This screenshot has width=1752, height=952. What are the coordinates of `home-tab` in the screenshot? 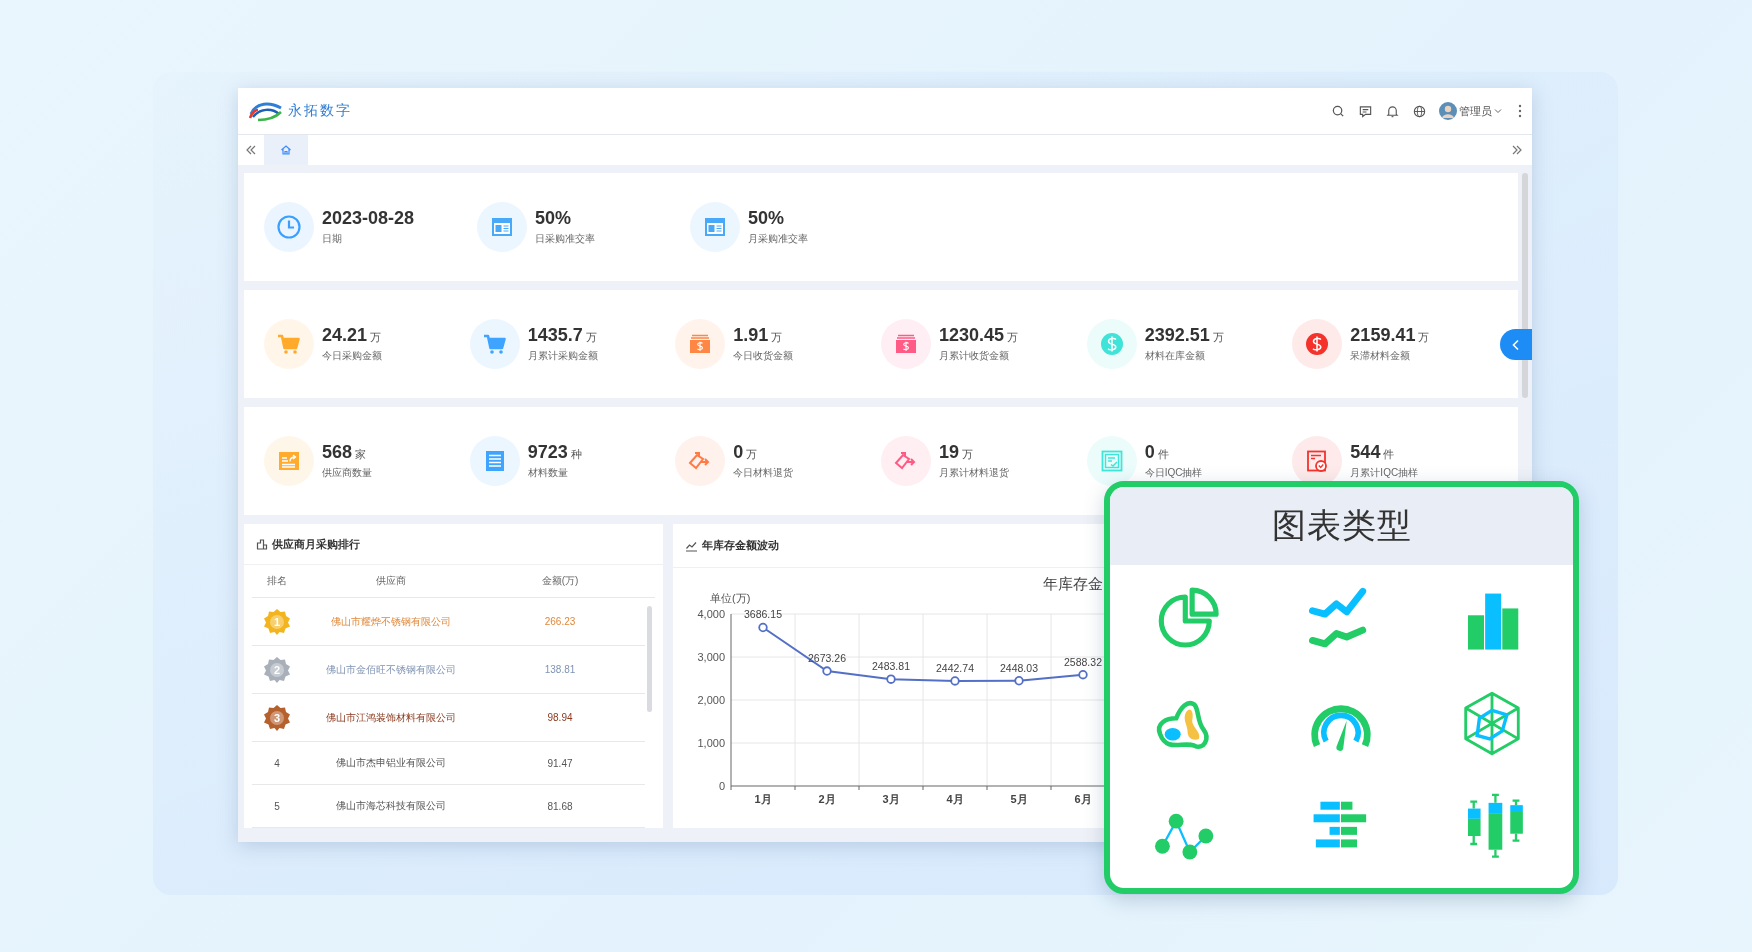 It's located at (286, 150).